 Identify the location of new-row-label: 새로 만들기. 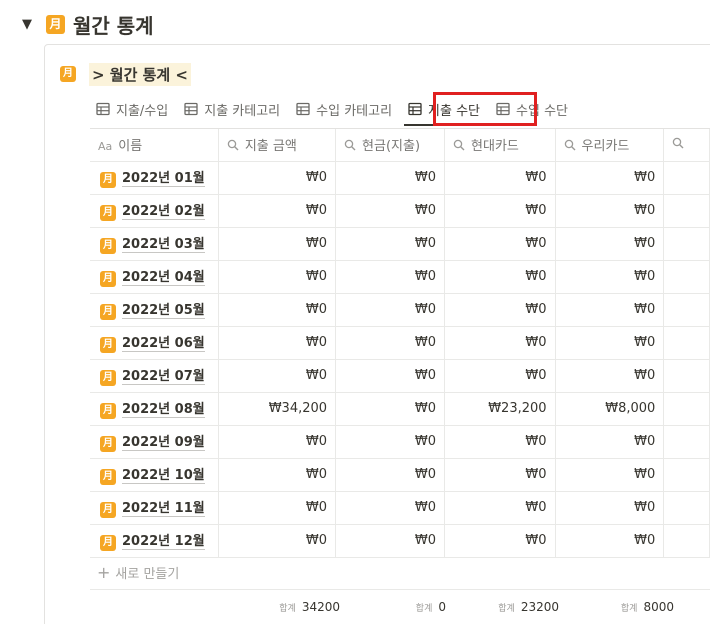
(147, 574).